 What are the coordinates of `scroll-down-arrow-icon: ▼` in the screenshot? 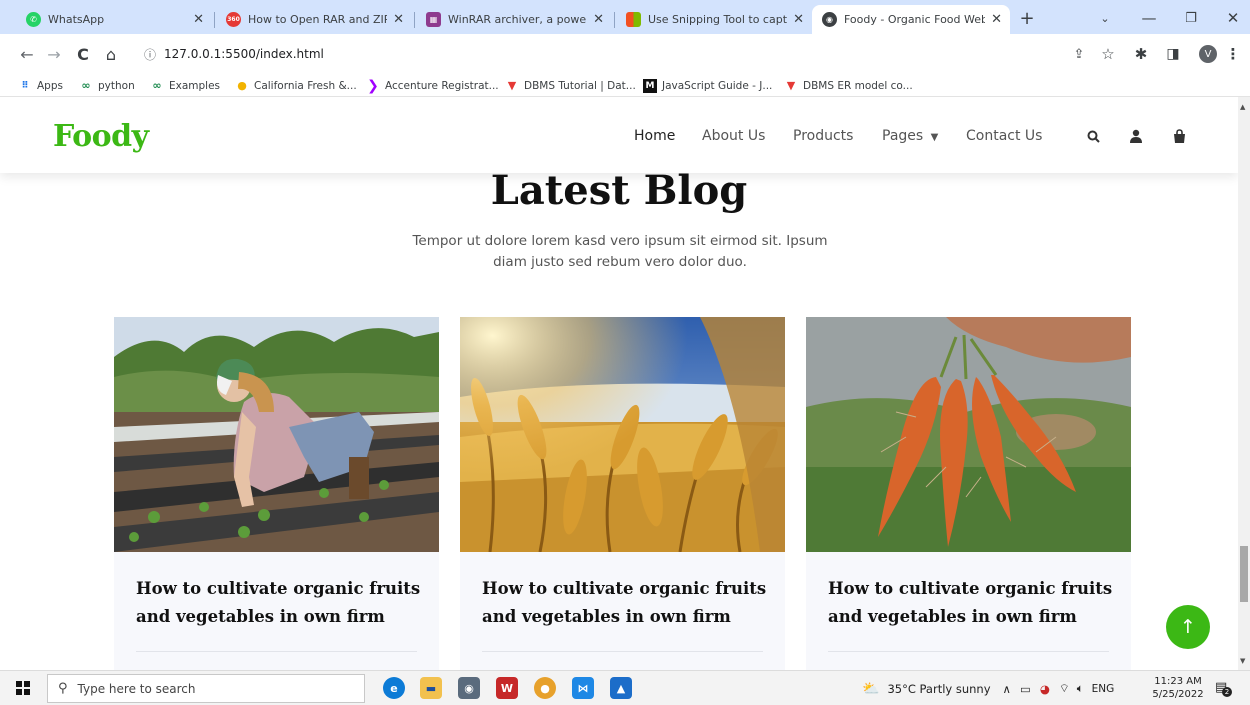 It's located at (1242, 661).